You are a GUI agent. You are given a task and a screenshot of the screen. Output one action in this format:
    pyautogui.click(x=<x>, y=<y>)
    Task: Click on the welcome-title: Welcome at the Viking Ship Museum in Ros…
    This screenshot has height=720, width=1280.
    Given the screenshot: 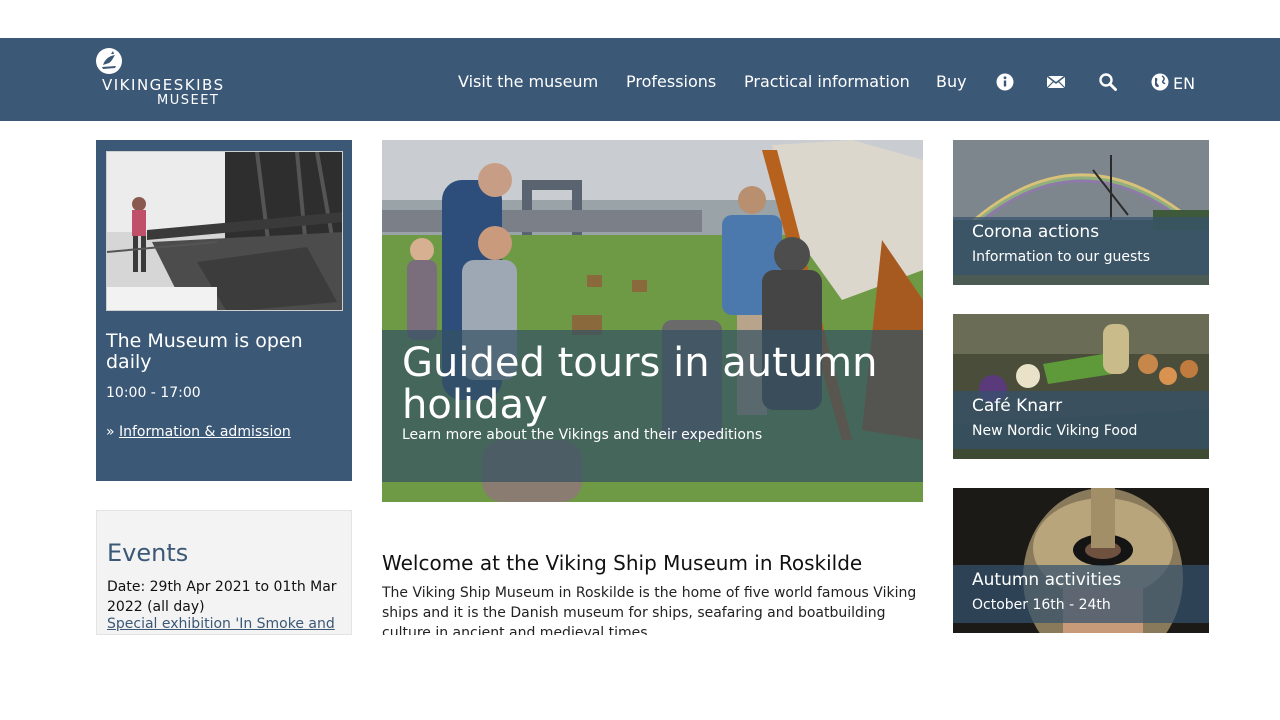 What is the action you would take?
    pyautogui.click(x=622, y=563)
    